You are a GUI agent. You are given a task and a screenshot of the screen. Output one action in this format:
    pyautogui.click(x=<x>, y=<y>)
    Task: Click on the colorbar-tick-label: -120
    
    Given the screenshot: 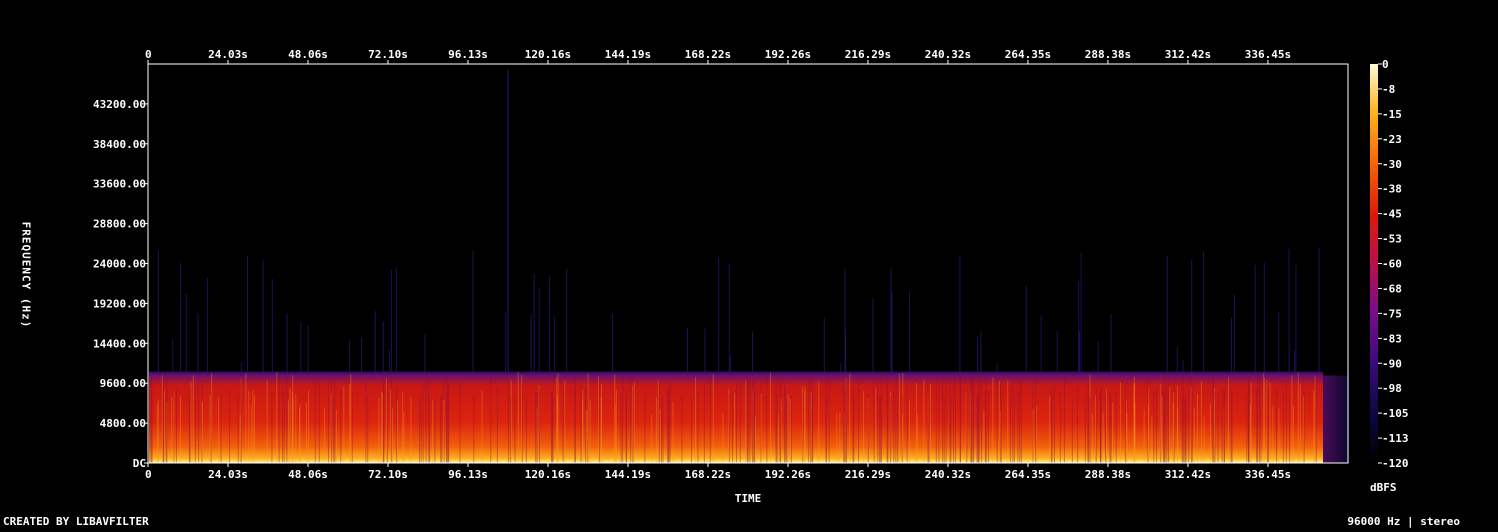 What is the action you would take?
    pyautogui.click(x=1395, y=463)
    